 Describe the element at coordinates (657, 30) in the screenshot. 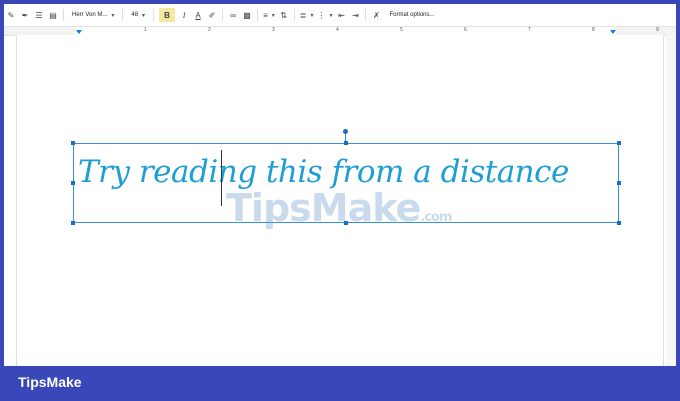

I see `ruler-number: 9` at that location.